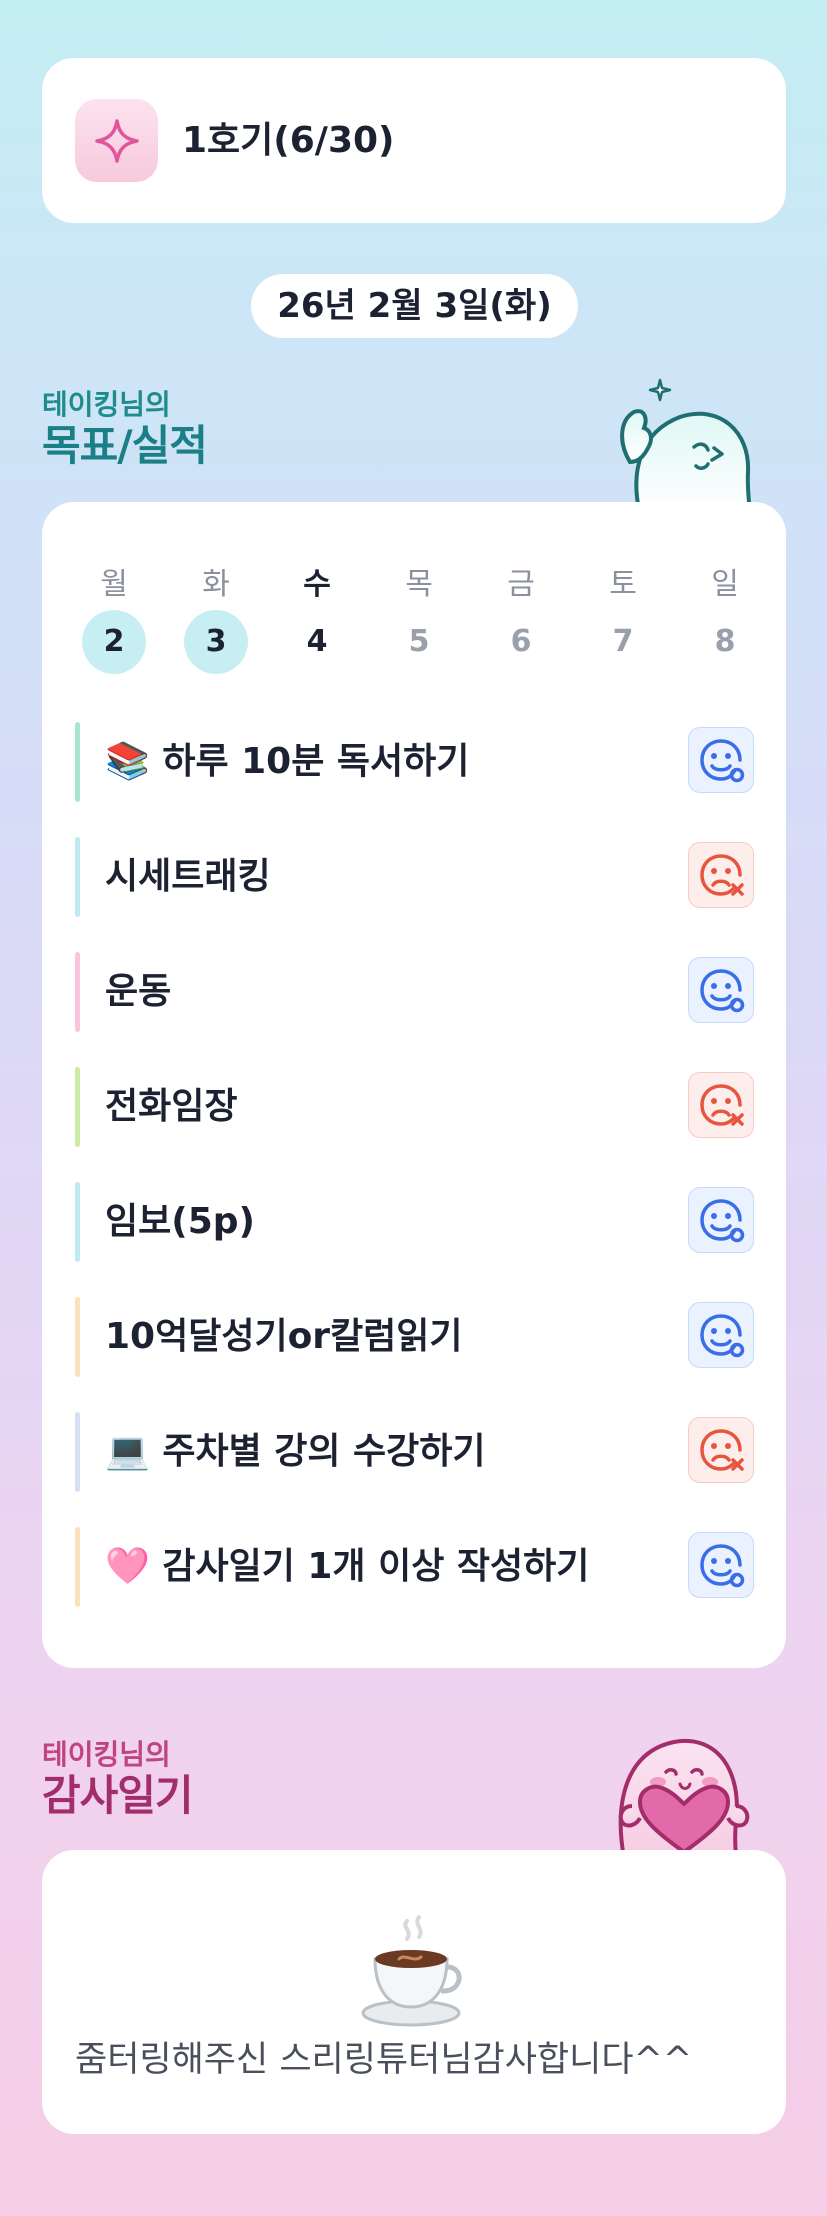  What do you see at coordinates (415, 992) in the screenshot?
I see `goal-row: 운동` at bounding box center [415, 992].